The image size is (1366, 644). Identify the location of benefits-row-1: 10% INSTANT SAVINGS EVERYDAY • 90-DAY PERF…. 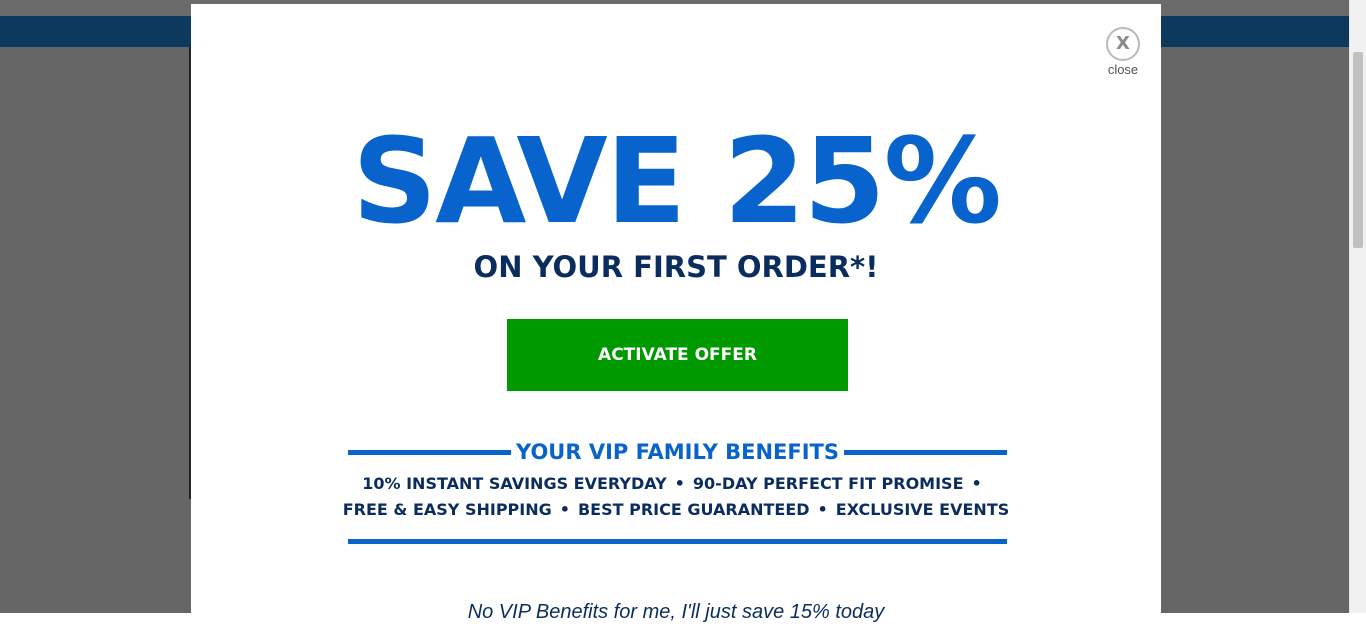
(676, 484).